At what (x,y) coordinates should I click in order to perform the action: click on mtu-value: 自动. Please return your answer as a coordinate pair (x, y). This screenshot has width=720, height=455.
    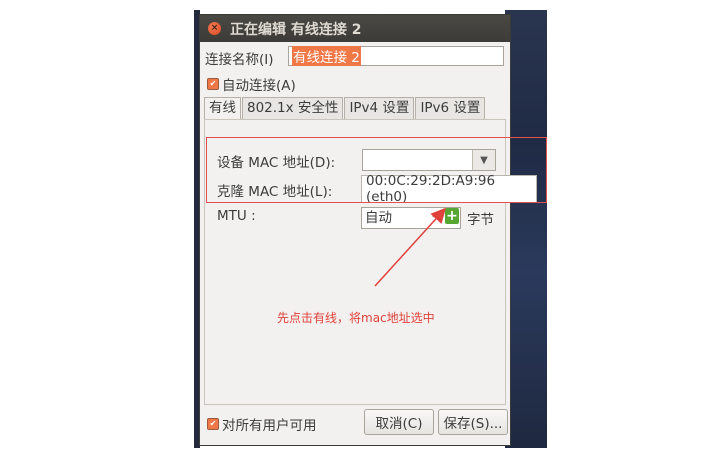
    Looking at the image, I should click on (378, 218).